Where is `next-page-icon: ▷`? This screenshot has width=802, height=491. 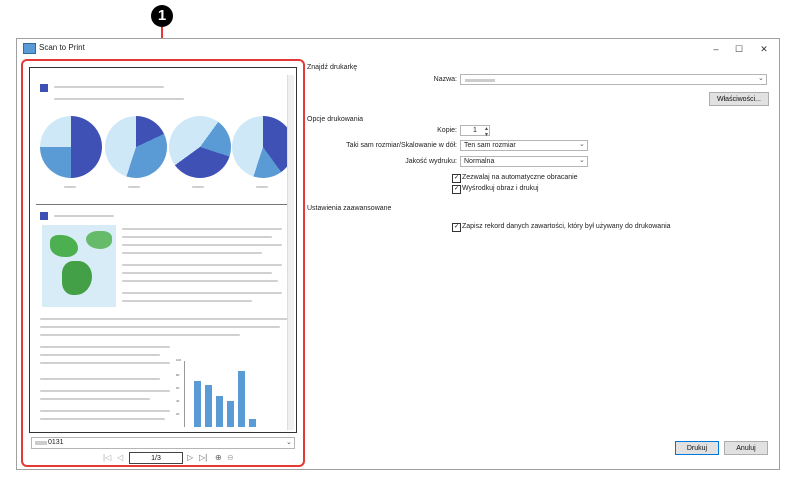
next-page-icon: ▷ is located at coordinates (190, 457).